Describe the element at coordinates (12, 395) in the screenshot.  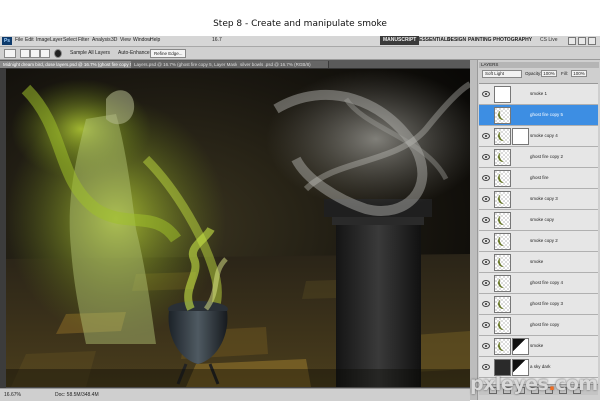
I see `status-zoom: 16.67%` at that location.